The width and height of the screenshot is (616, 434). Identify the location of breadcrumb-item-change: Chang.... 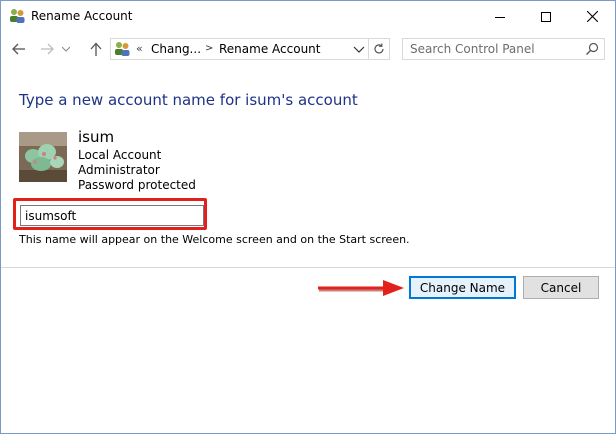
(176, 49).